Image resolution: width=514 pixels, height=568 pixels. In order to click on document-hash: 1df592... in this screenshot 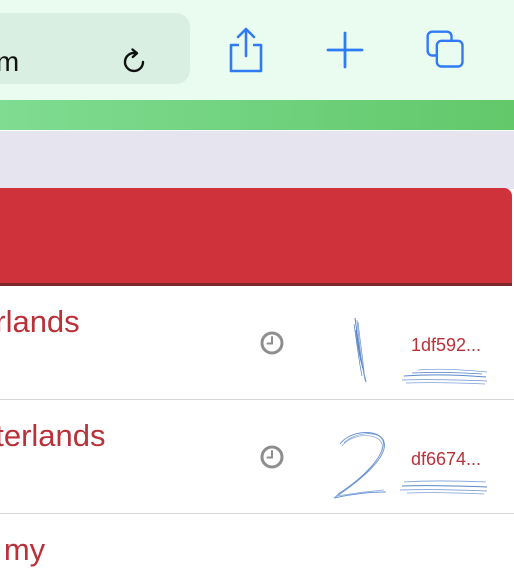, I will do `click(446, 345)`.